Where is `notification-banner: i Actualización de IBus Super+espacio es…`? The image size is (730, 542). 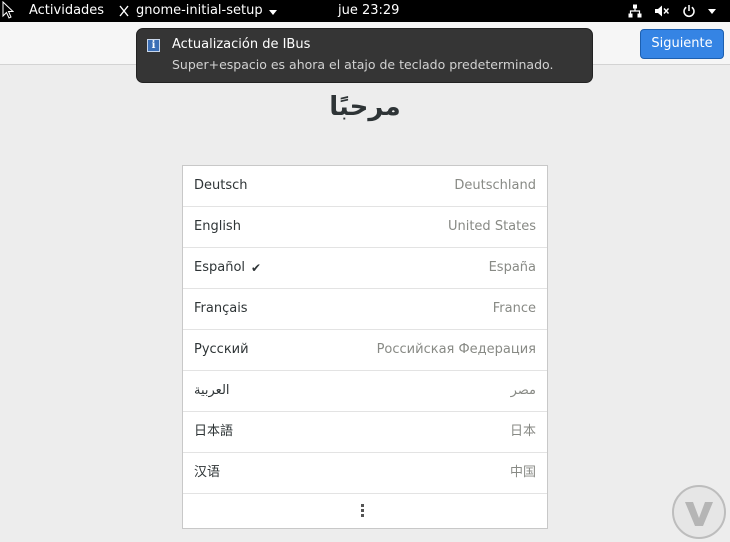
notification-banner: i Actualización de IBus Super+espacio es… is located at coordinates (364, 55).